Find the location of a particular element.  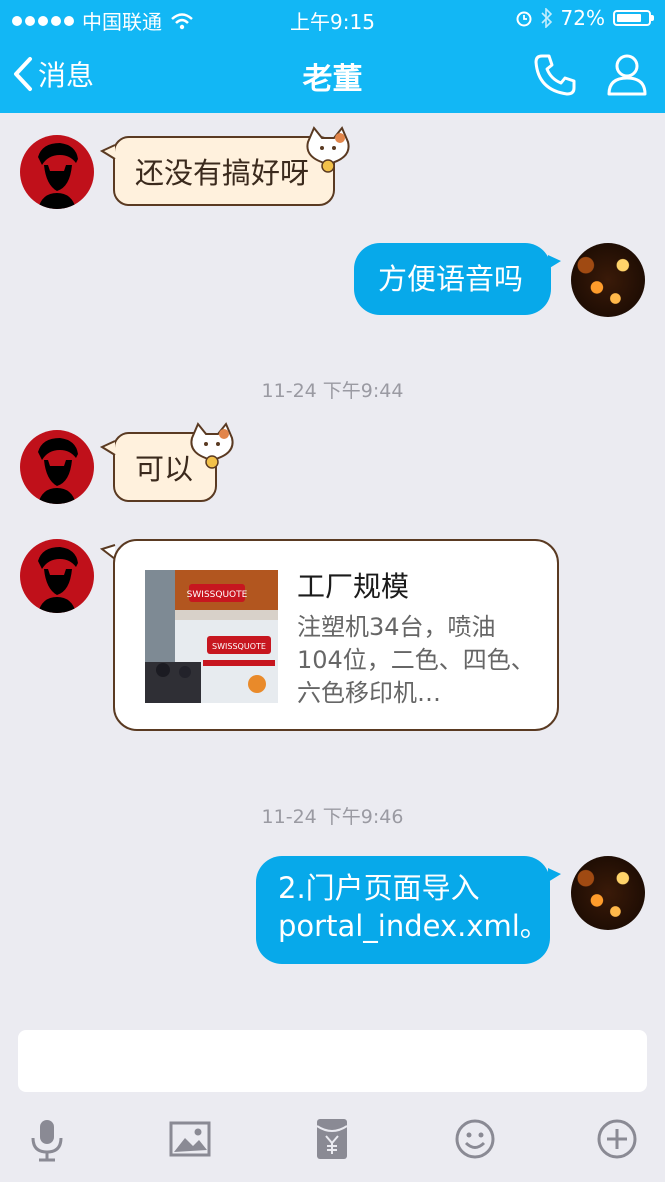

red-envelope-icon is located at coordinates (332, 1139).